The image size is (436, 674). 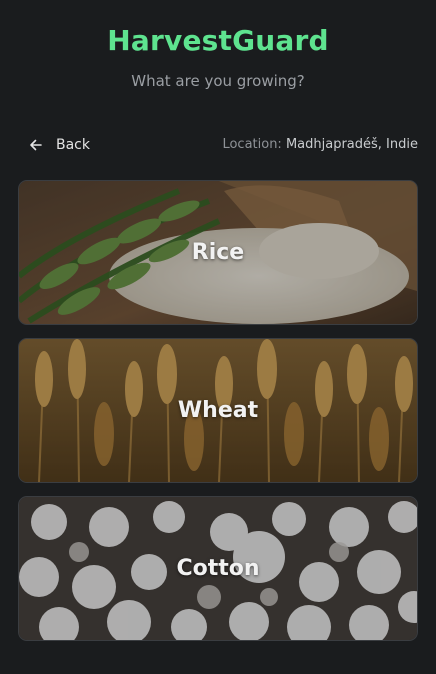 I want to click on back-label: Back, so click(x=73, y=145).